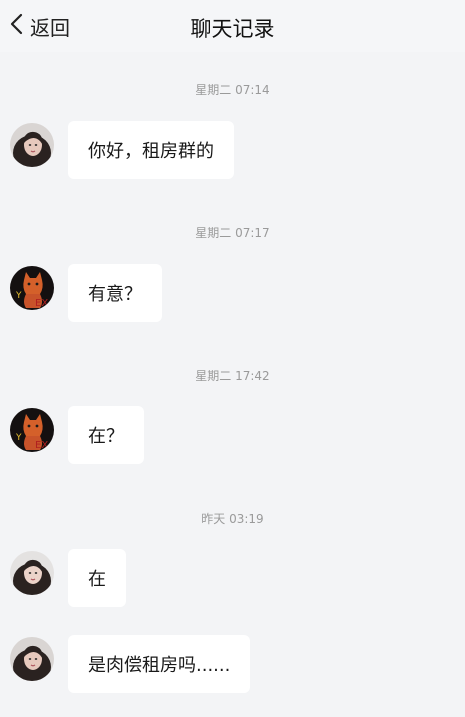 The width and height of the screenshot is (465, 717). I want to click on message-bubble: 在？, so click(106, 435).